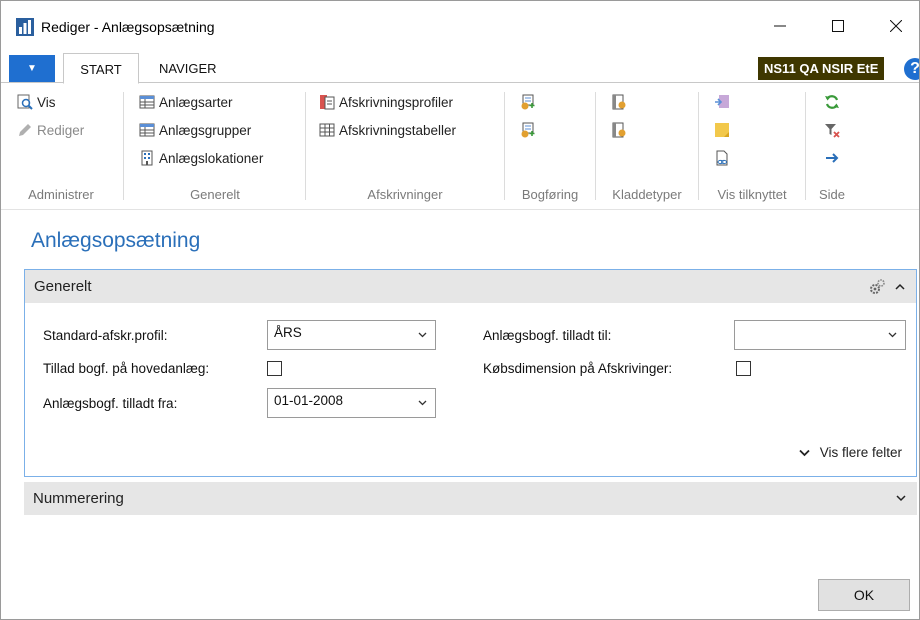  What do you see at coordinates (63, 286) in the screenshot?
I see `fasttab-title: Generelt` at bounding box center [63, 286].